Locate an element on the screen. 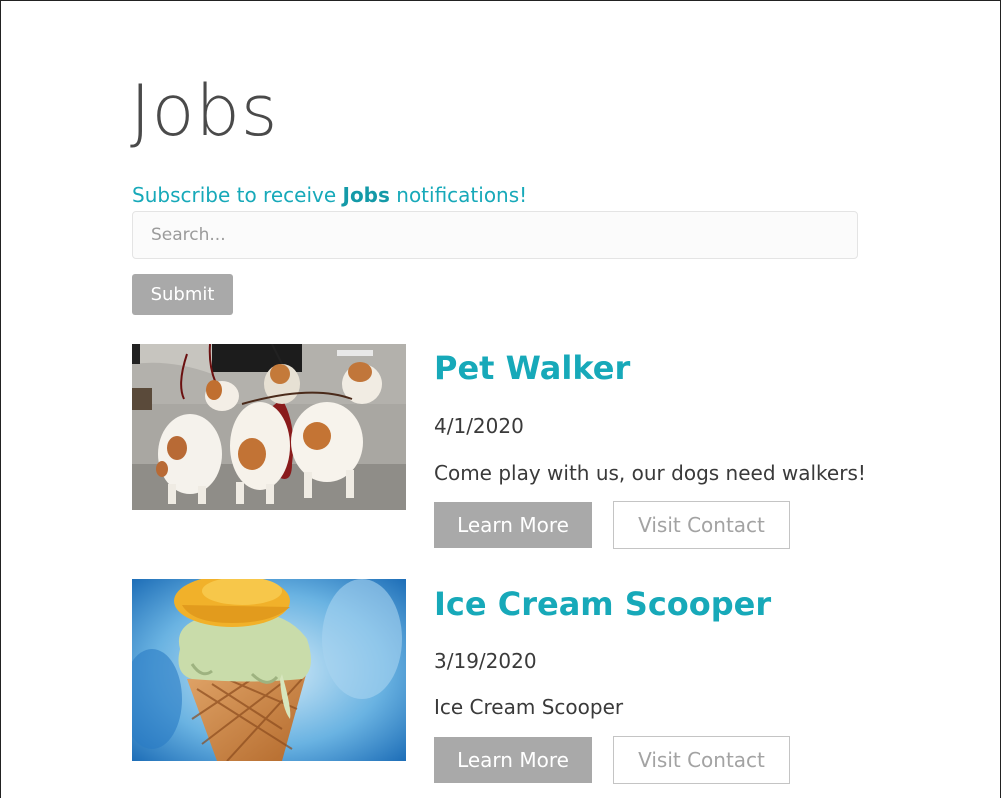 This screenshot has height=798, width=1001. job-description: Ice Cream Scooper is located at coordinates (529, 707).